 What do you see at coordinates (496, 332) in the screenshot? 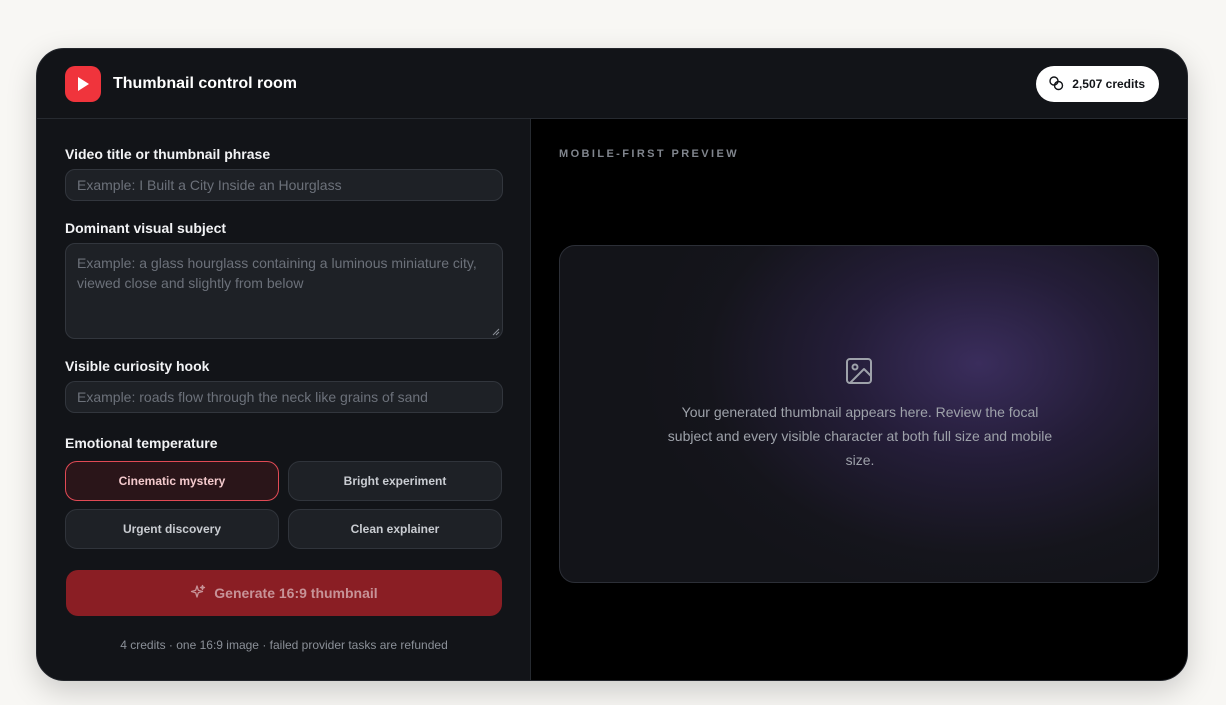
I see `resize-handle-icon` at bounding box center [496, 332].